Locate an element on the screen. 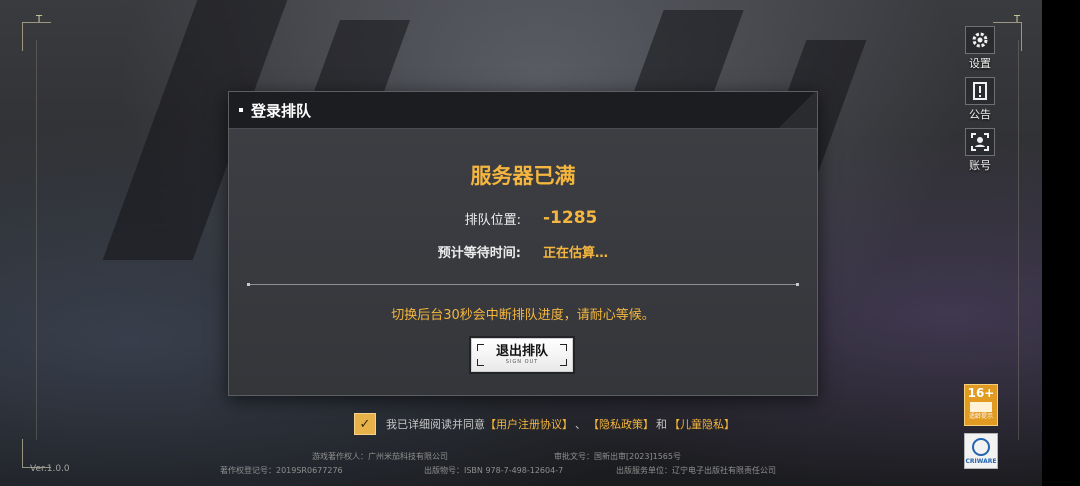  dialog-title: 登录排队 is located at coordinates (281, 110).